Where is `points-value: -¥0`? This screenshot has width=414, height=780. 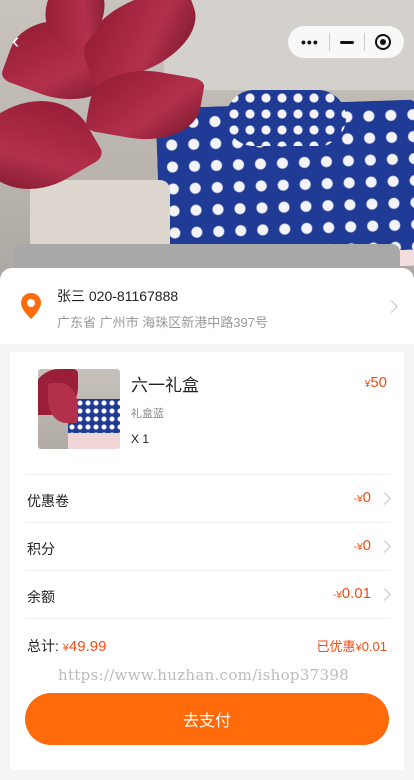 points-value: -¥0 is located at coordinates (362, 545).